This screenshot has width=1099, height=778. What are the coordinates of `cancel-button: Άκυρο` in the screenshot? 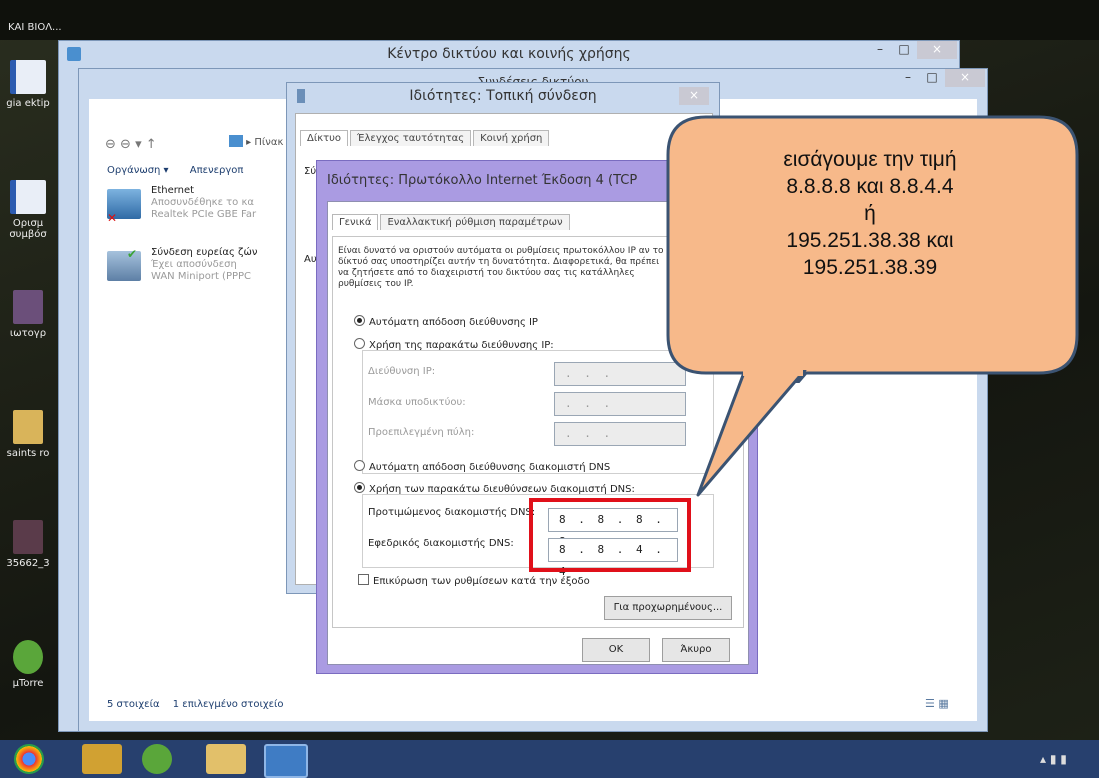 It's located at (696, 650).